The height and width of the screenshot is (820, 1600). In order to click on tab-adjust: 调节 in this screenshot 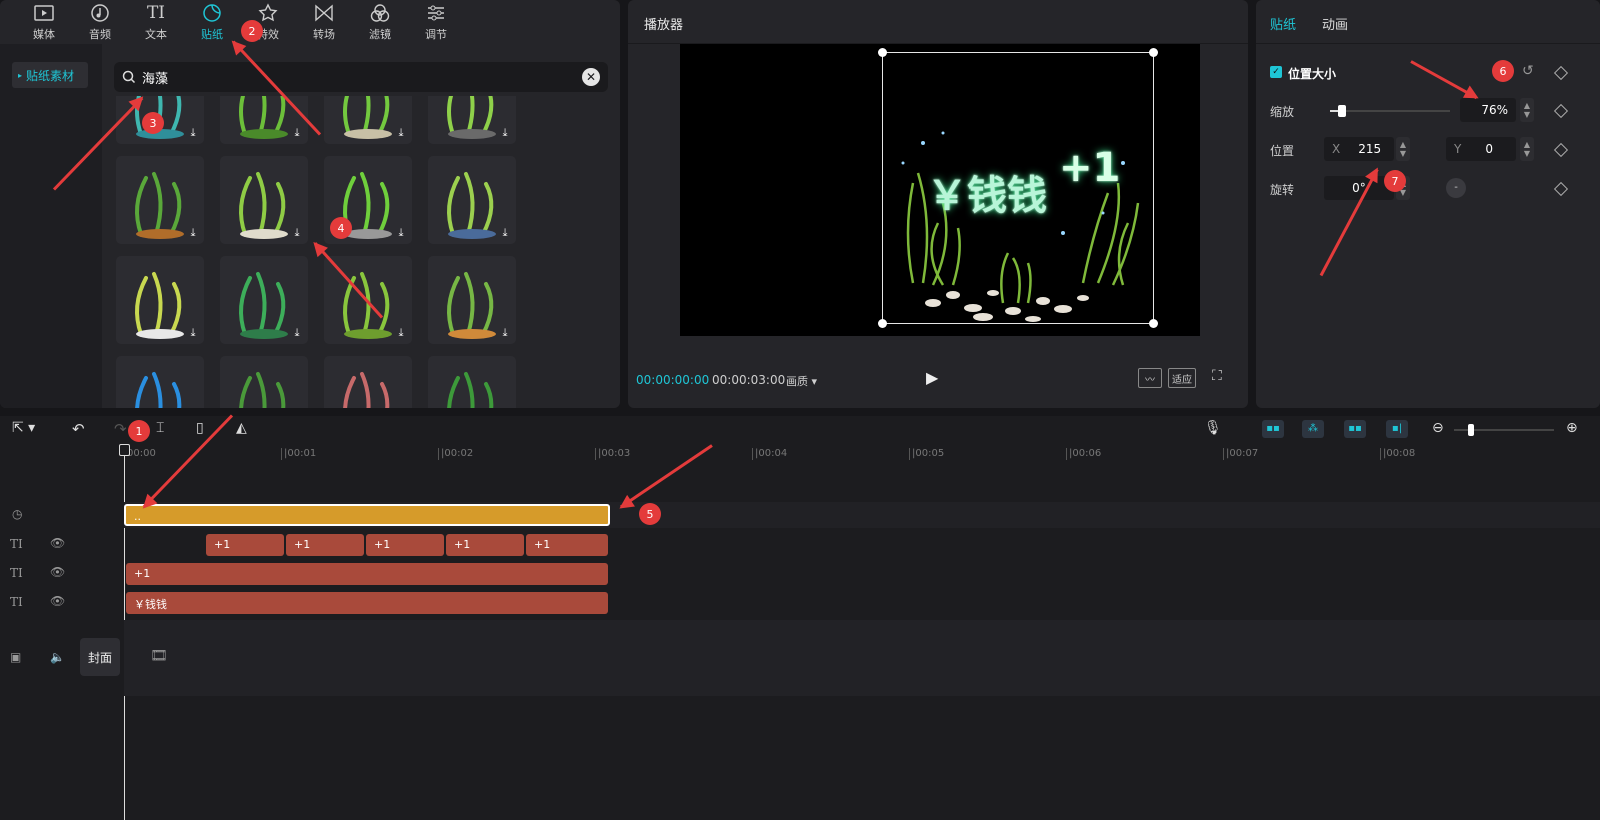, I will do `click(436, 22)`.